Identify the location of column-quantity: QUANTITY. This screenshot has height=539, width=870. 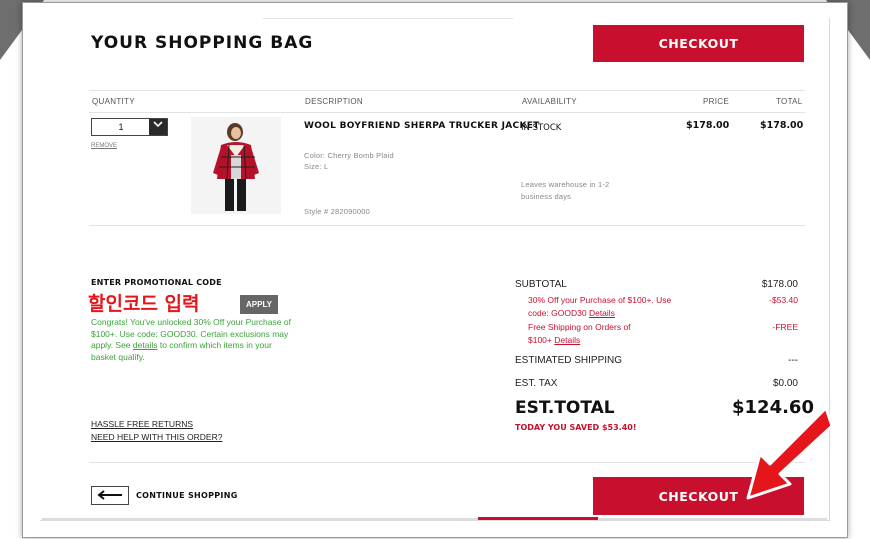
(113, 101).